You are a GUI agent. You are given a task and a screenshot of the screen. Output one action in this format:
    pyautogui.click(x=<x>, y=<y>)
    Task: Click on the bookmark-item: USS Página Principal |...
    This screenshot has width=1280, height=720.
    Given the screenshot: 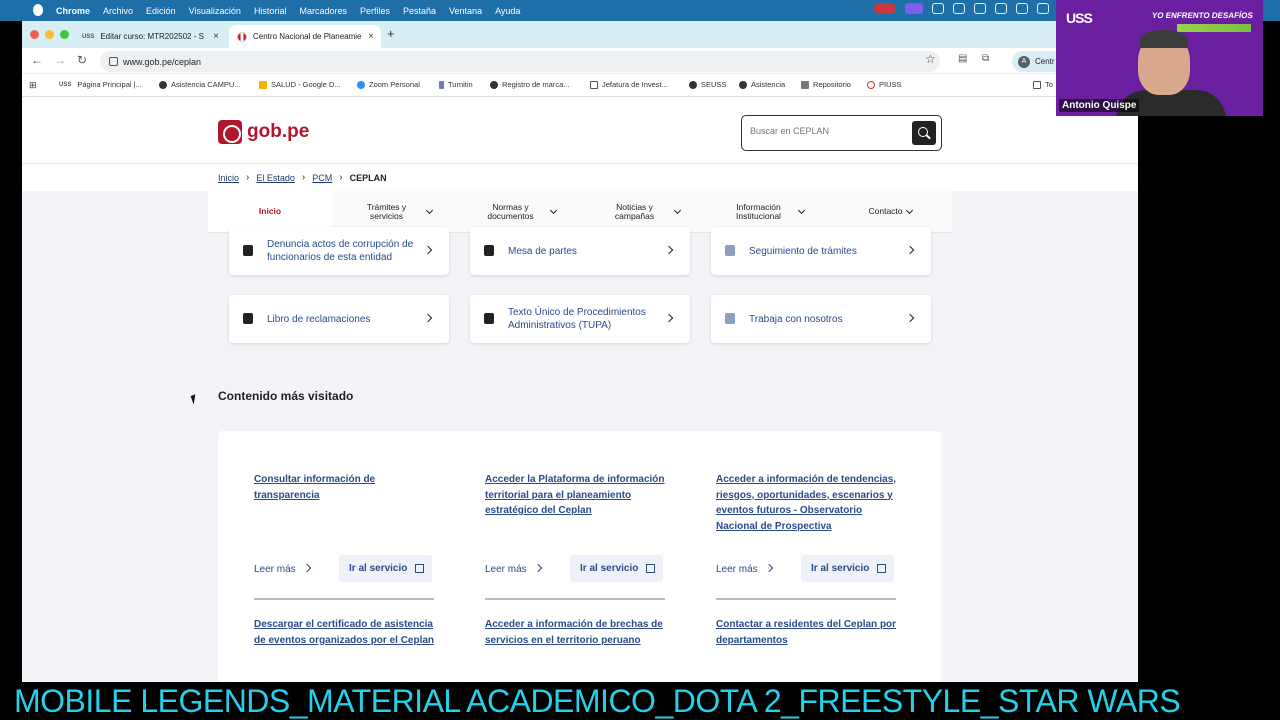 What is the action you would take?
    pyautogui.click(x=100, y=84)
    